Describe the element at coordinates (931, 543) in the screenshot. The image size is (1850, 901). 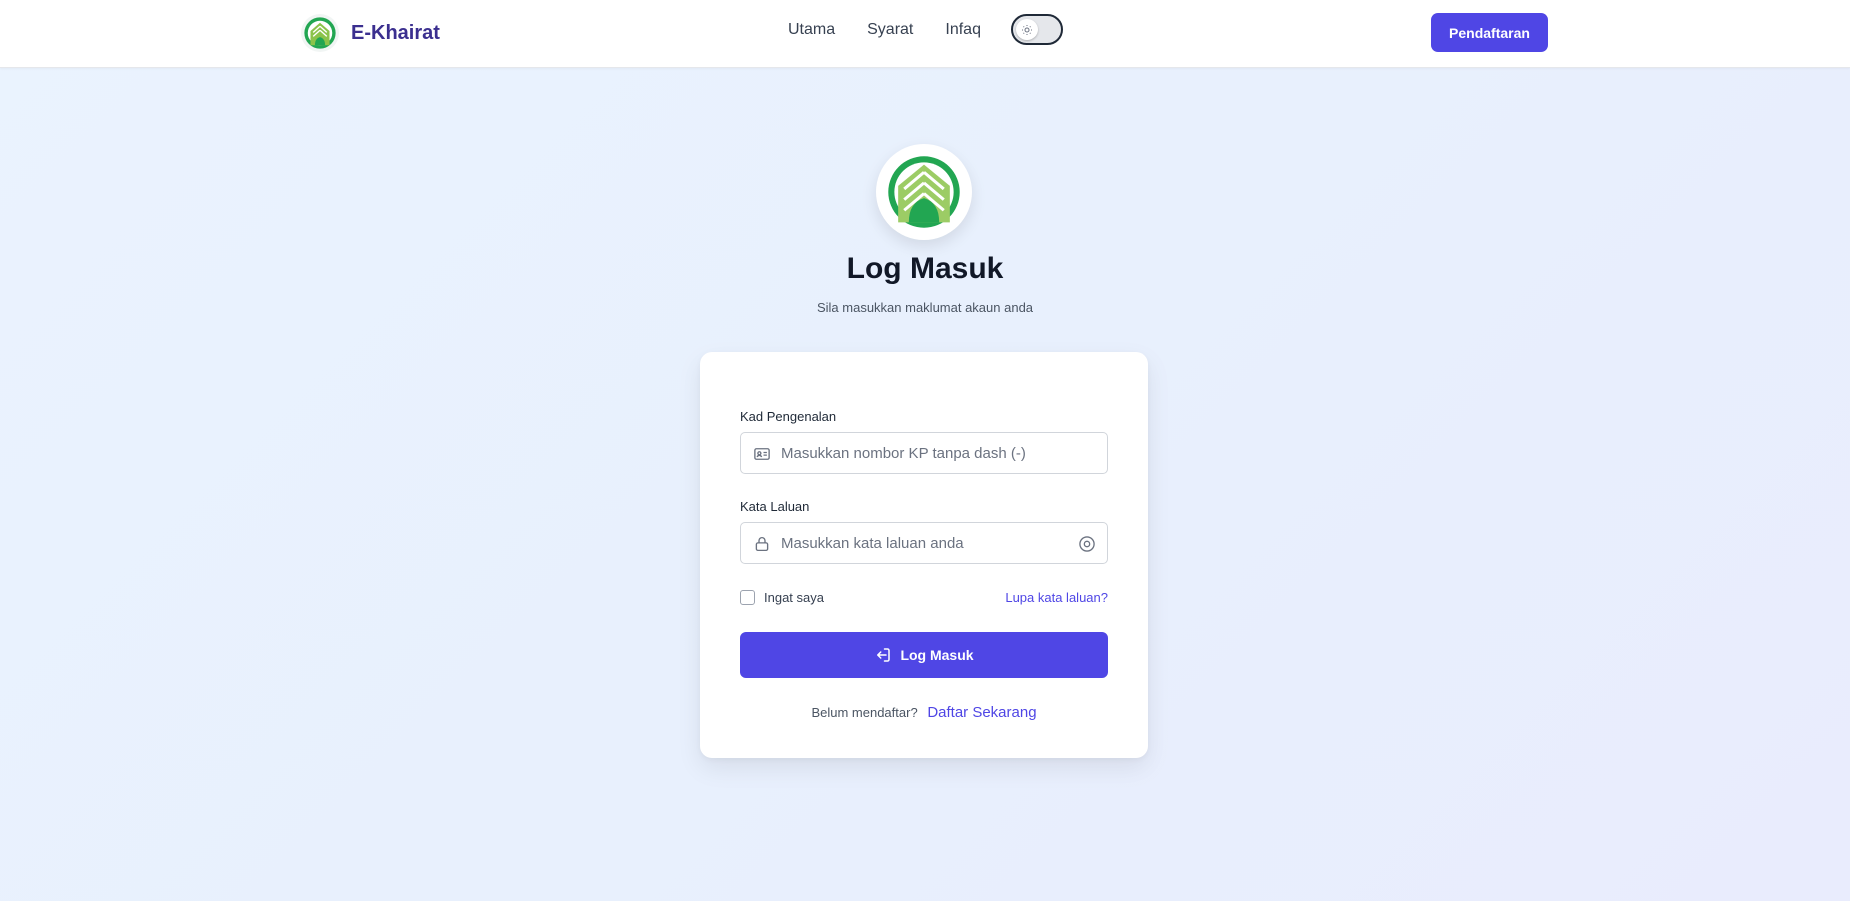
I see `password-input` at that location.